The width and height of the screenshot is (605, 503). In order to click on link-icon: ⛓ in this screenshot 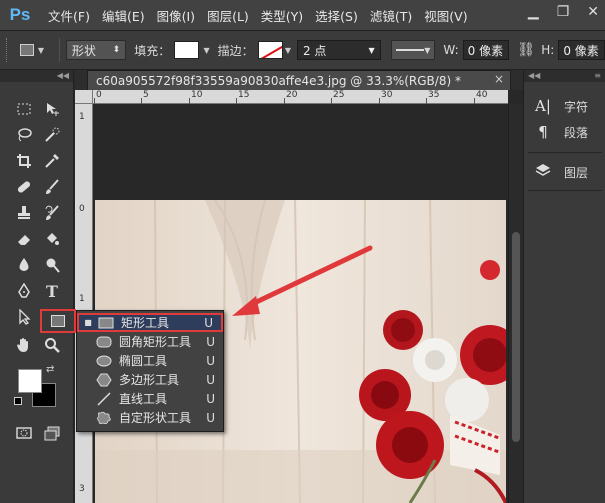, I will do `click(526, 50)`.